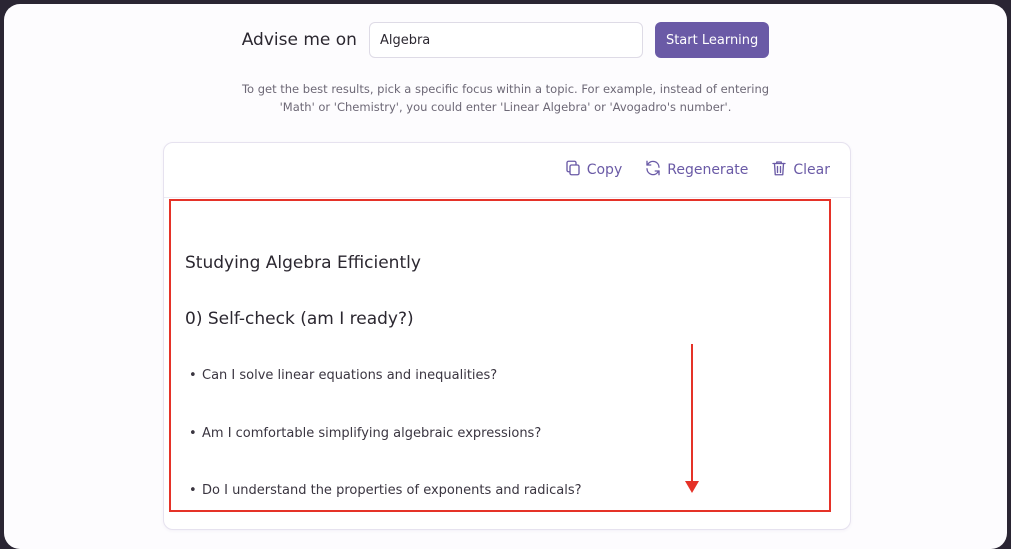 The height and width of the screenshot is (549, 1011). I want to click on topic-input, so click(505, 40).